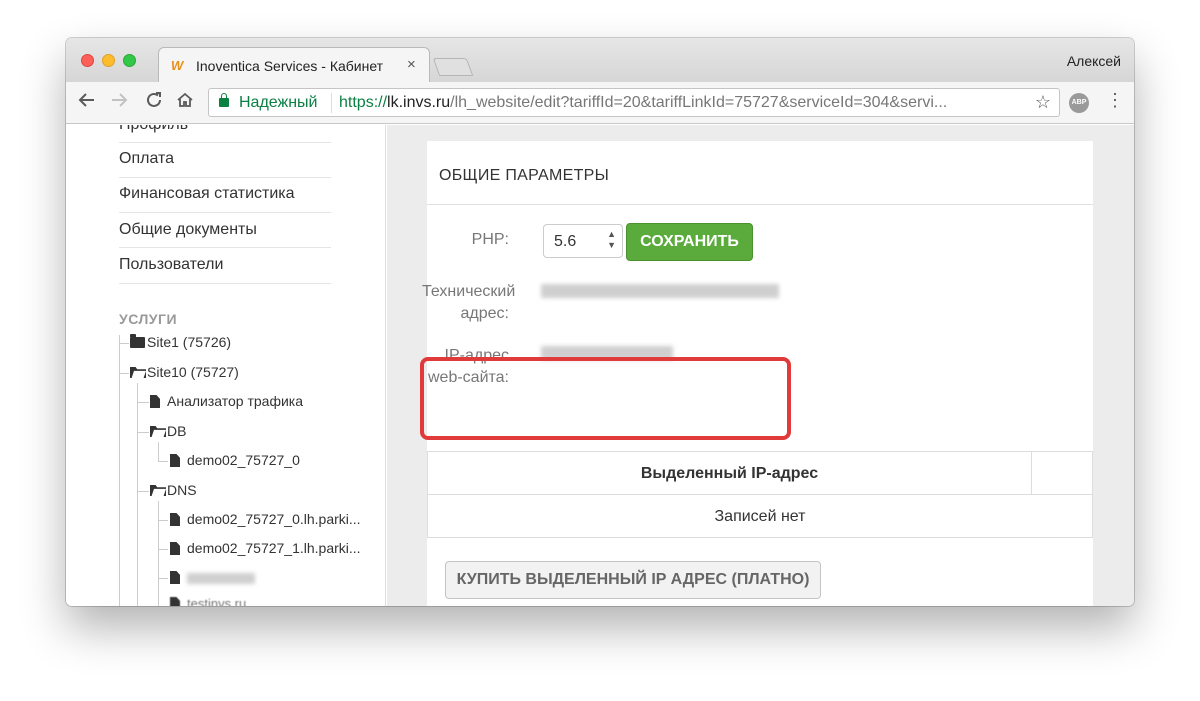 The image size is (1200, 701). I want to click on sidebar-item-payment: Оплата, so click(225, 159).